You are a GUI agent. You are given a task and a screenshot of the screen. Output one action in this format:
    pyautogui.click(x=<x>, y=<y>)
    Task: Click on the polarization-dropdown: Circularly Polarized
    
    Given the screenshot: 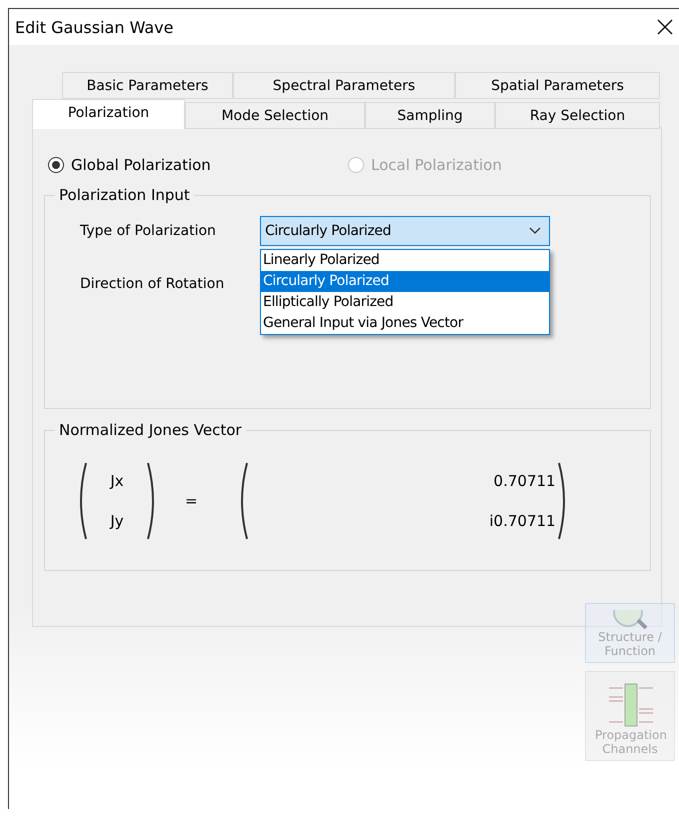 What is the action you would take?
    pyautogui.click(x=405, y=231)
    